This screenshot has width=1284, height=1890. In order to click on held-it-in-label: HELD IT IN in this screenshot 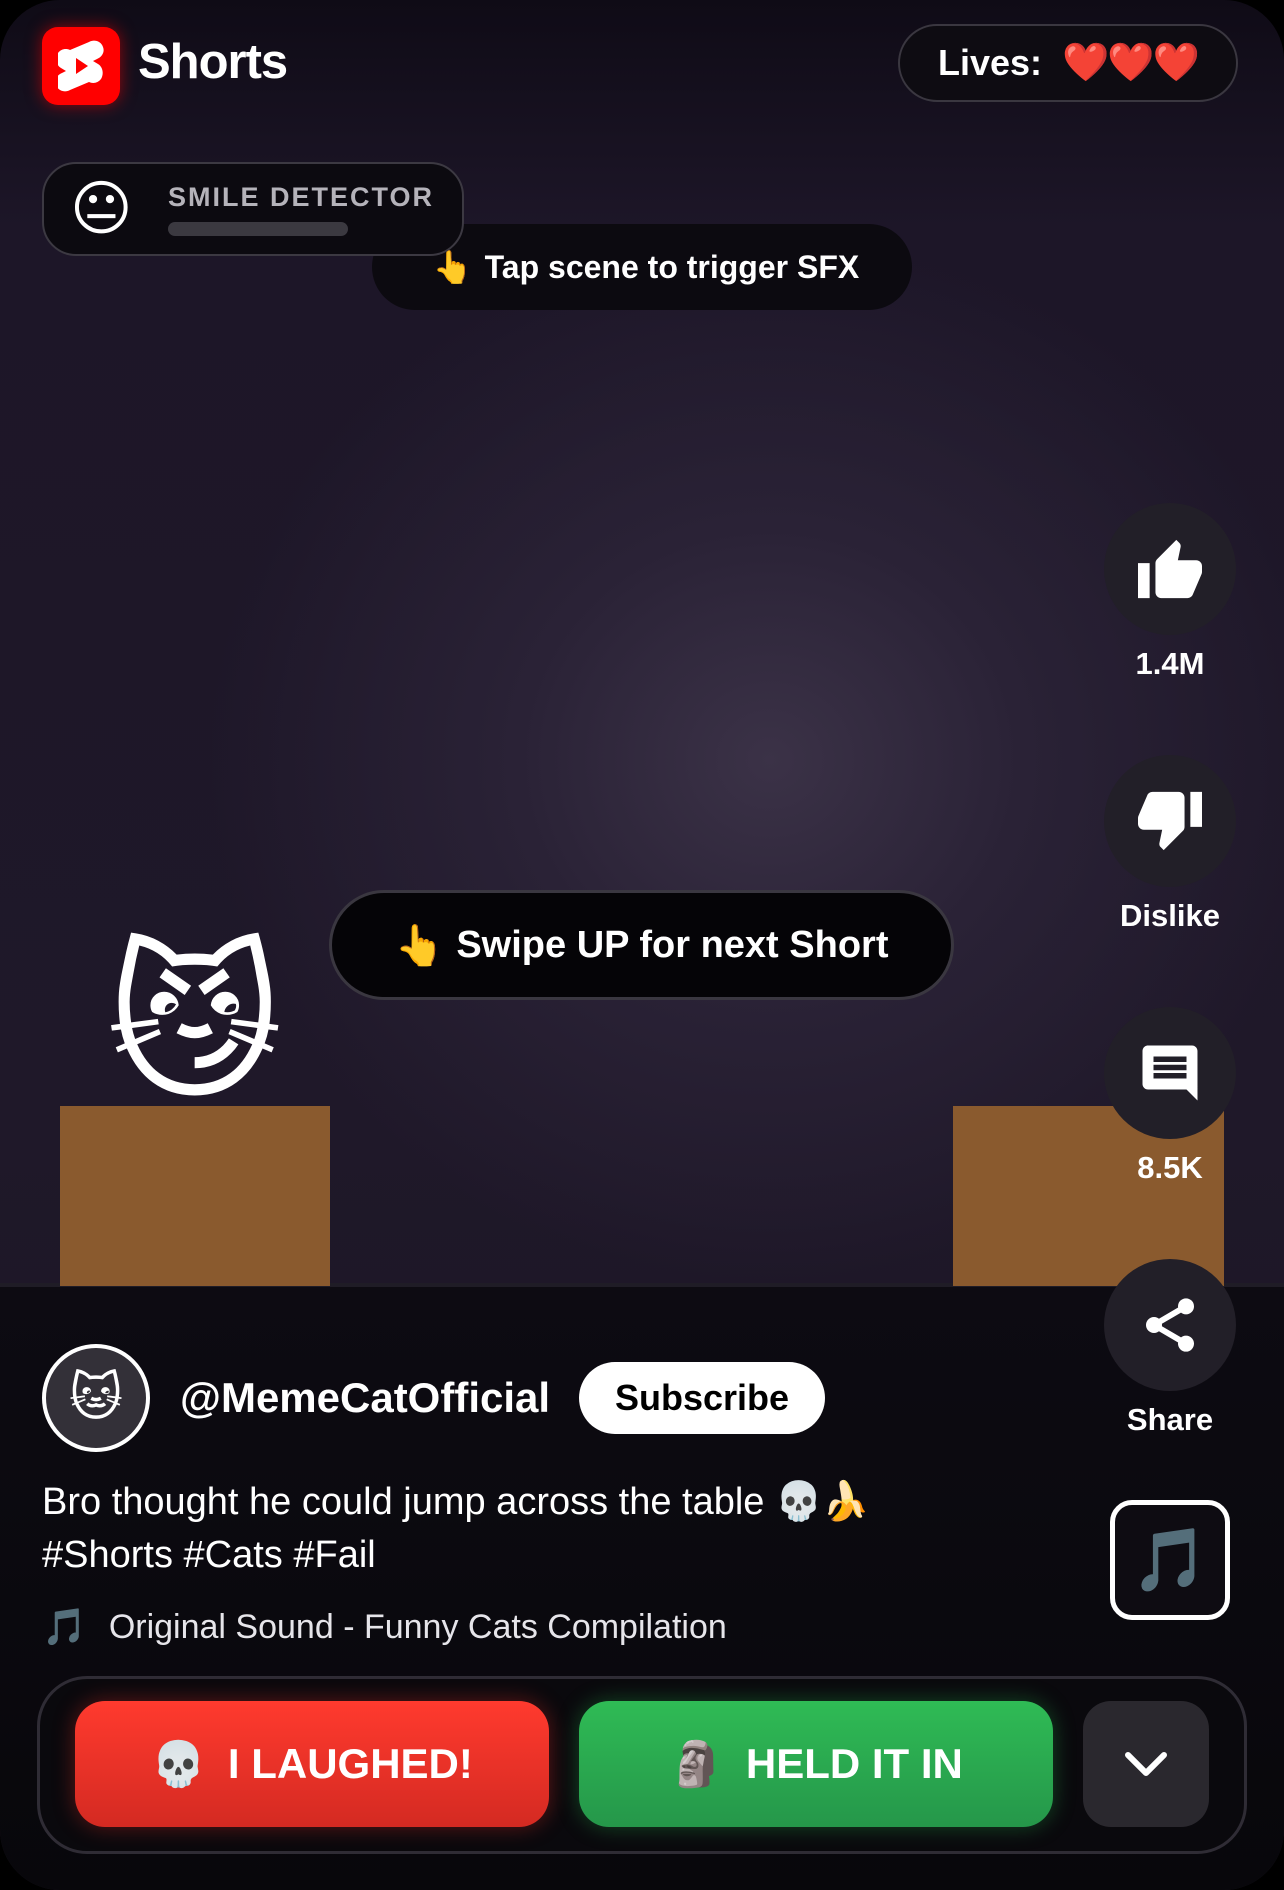, I will do `click(854, 1763)`.